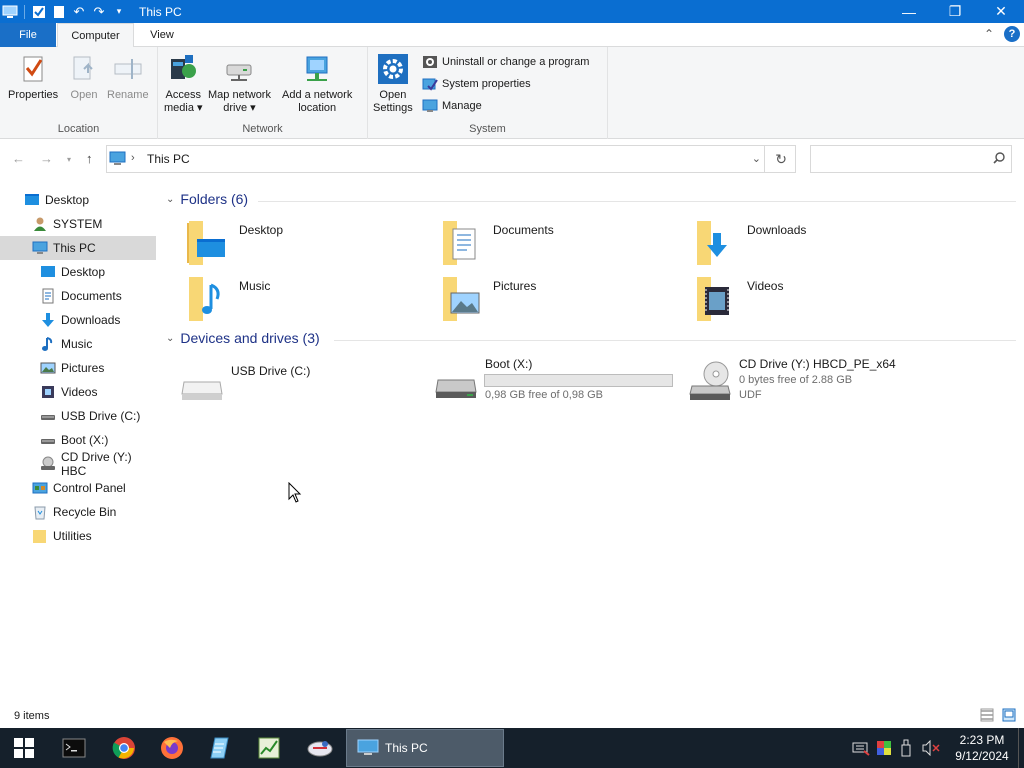 The height and width of the screenshot is (768, 1024). I want to click on open-settings-button: Open Settings, so click(393, 84).